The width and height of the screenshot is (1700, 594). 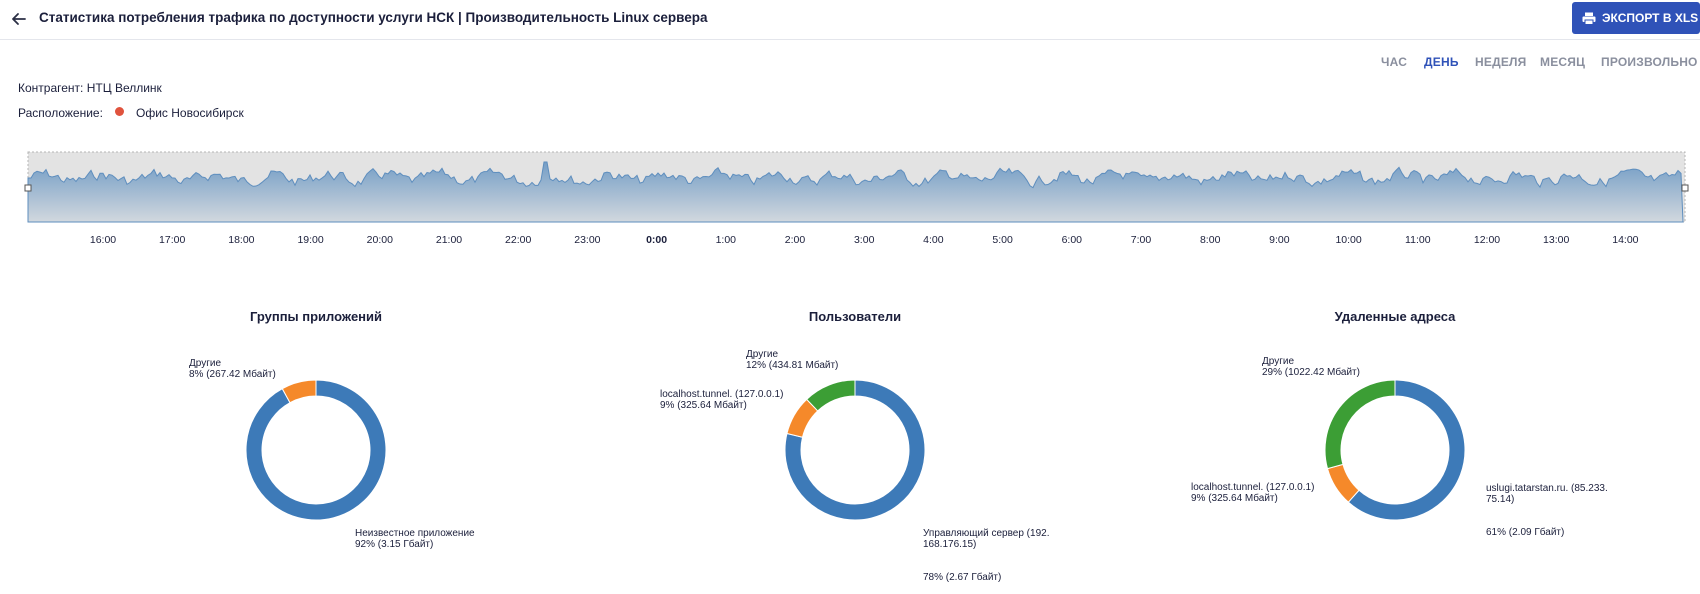 I want to click on navigator-handle-left, so click(x=28, y=188).